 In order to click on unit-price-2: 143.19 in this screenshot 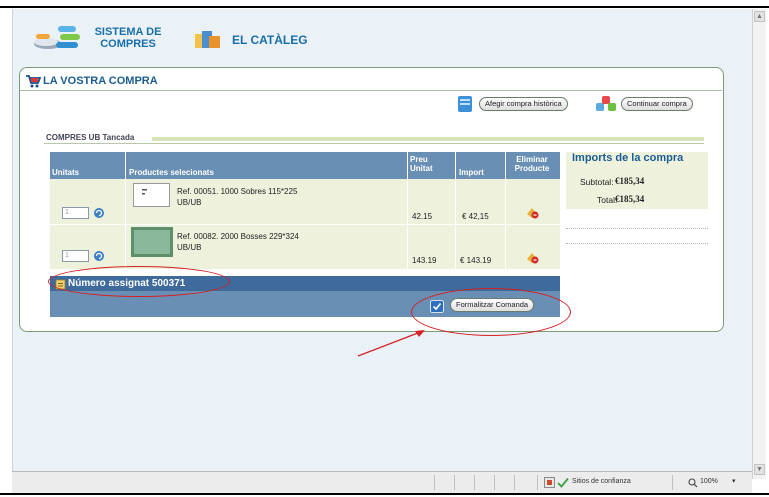, I will do `click(424, 260)`.